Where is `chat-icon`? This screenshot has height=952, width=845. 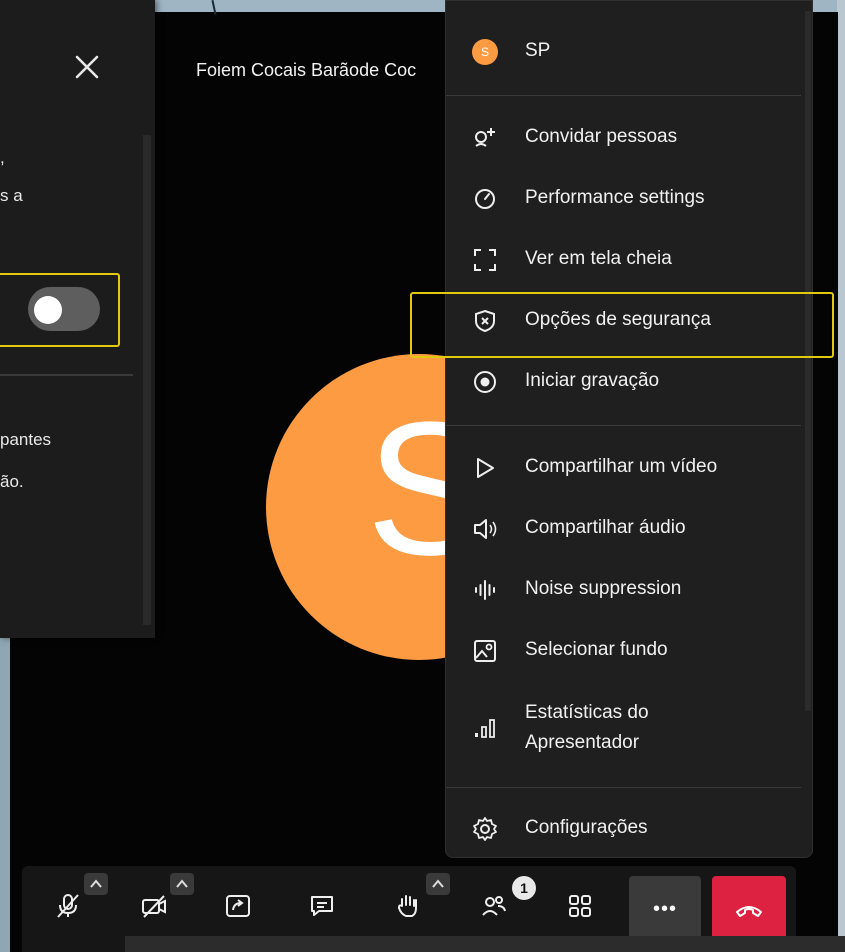
chat-icon is located at coordinates (322, 906).